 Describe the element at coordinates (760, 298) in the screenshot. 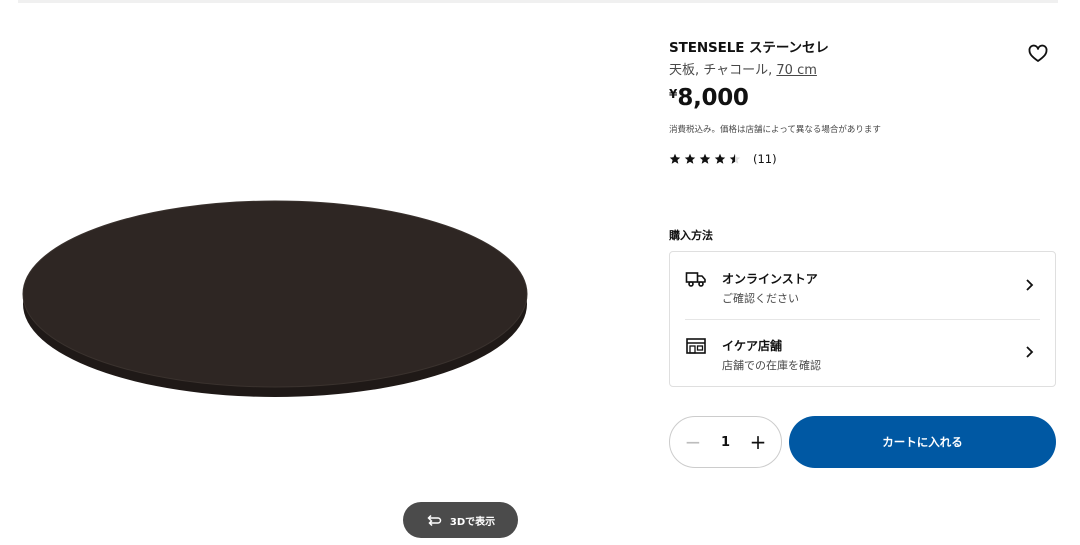

I see `online-store-subtitle: ご確認ください` at that location.